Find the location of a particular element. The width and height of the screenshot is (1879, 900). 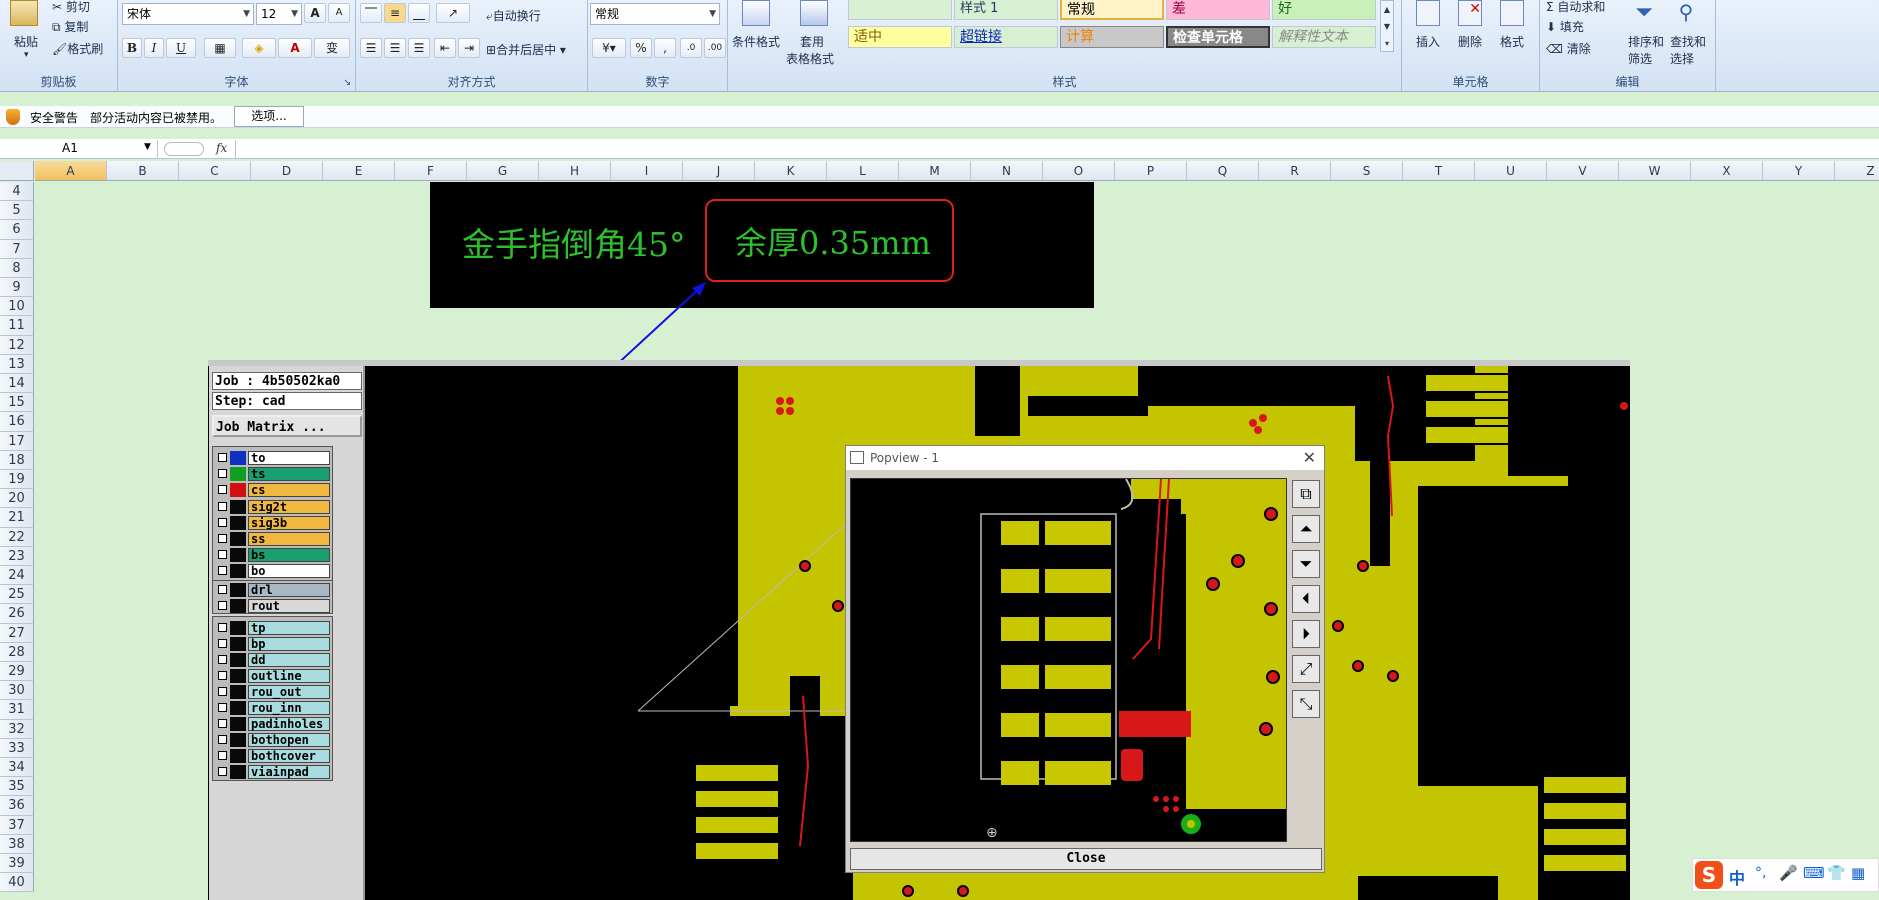

layer-row: sig2t is located at coordinates (273, 506).